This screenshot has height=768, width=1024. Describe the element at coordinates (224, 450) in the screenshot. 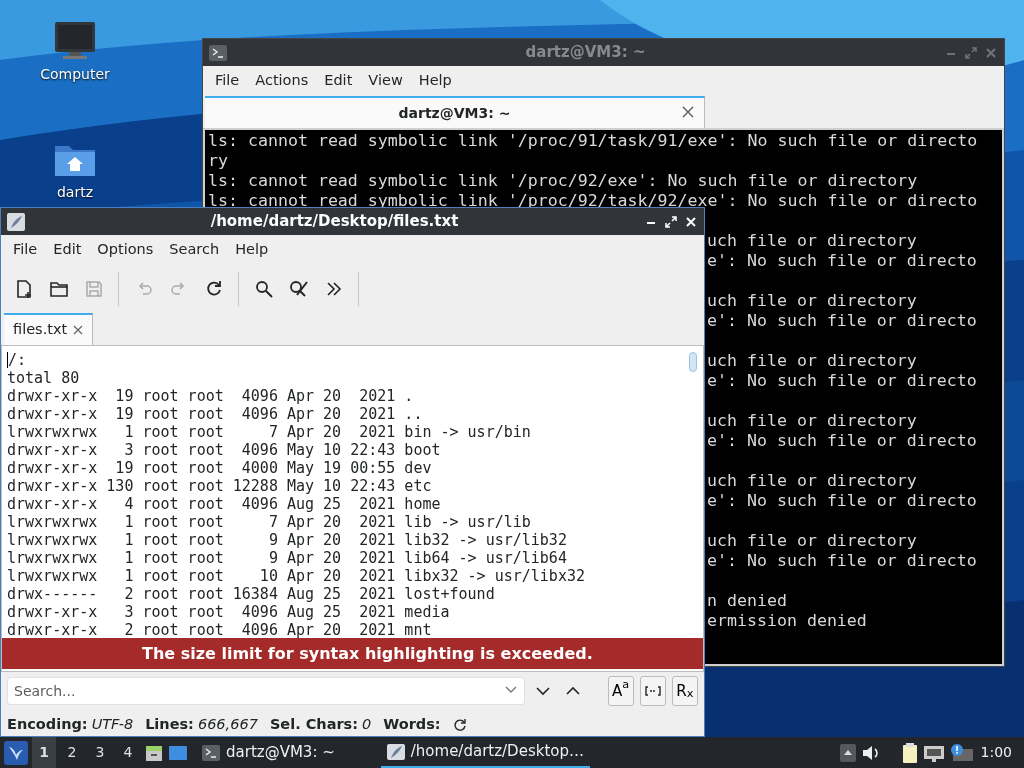

I see `text-line: drwxr-xr-x 3 root root 4096 May 10 22:43 boot` at that location.